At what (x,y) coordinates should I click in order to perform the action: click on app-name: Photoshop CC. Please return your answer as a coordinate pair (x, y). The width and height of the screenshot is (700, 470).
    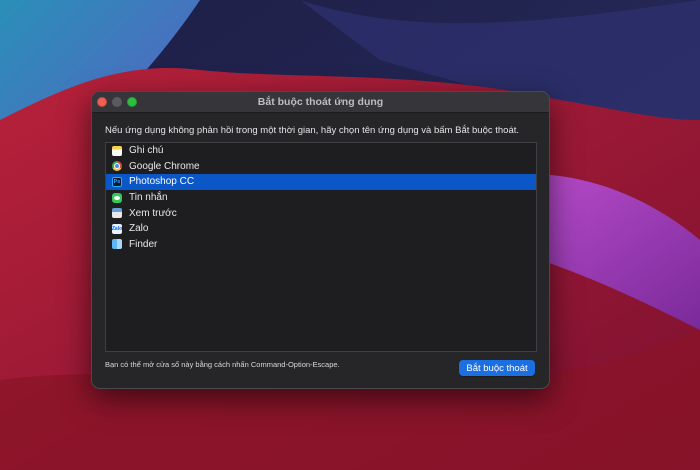
    Looking at the image, I should click on (162, 182).